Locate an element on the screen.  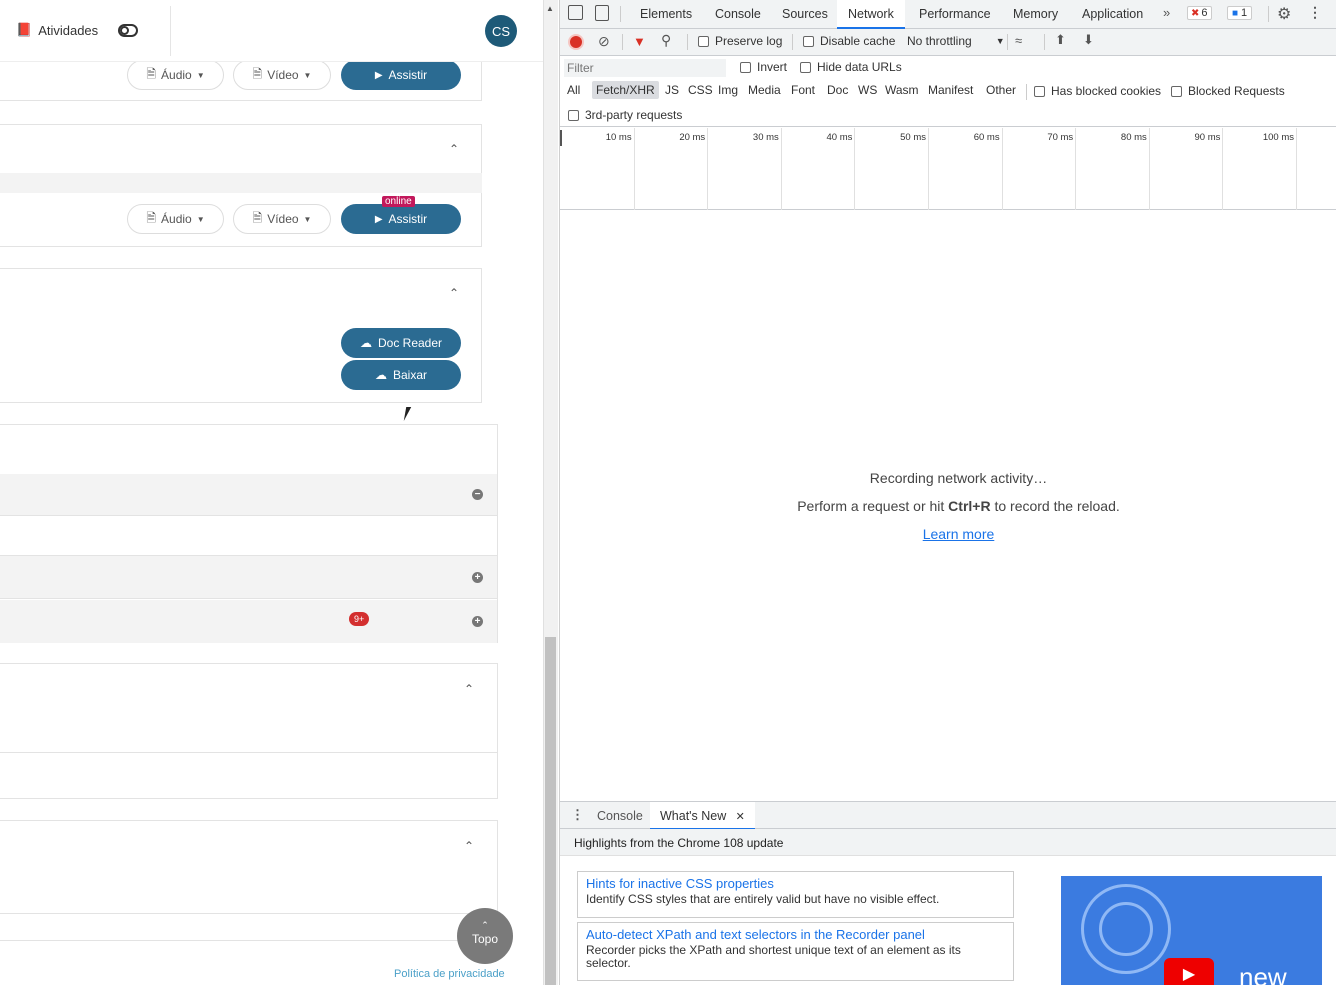
filter-input is located at coordinates (645, 68).